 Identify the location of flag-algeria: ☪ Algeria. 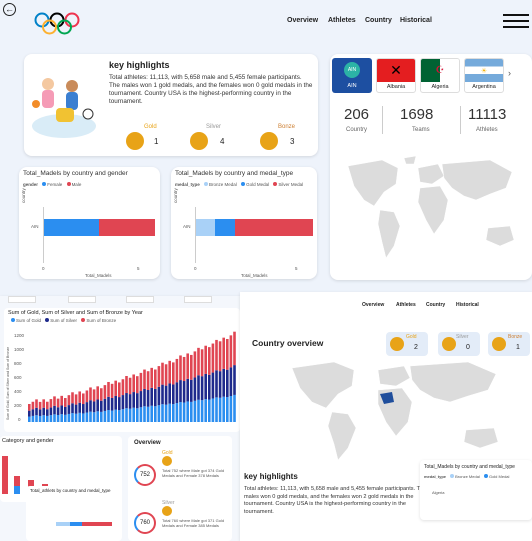
(440, 75).